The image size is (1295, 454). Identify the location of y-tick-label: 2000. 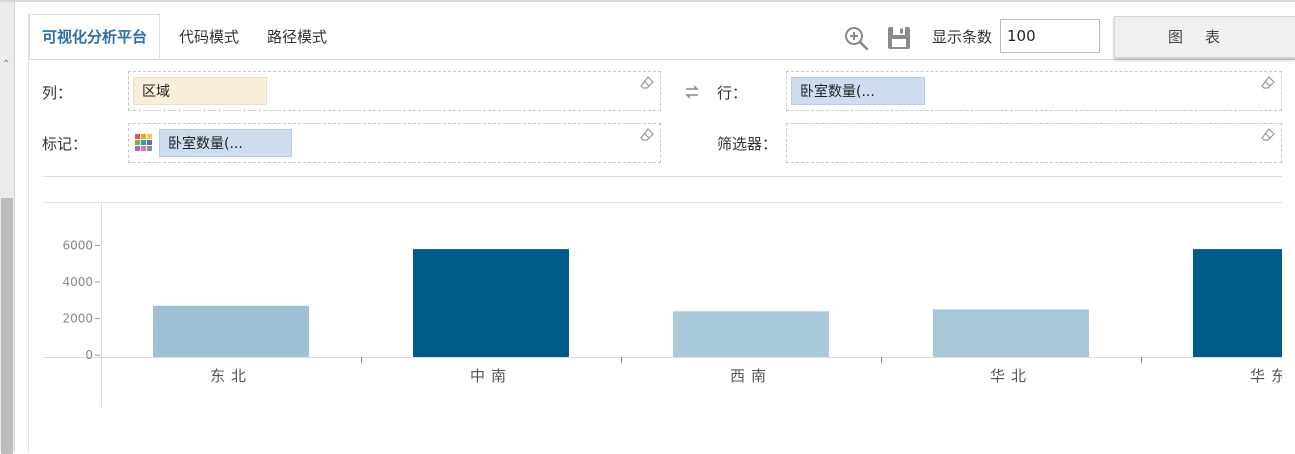
(77, 319).